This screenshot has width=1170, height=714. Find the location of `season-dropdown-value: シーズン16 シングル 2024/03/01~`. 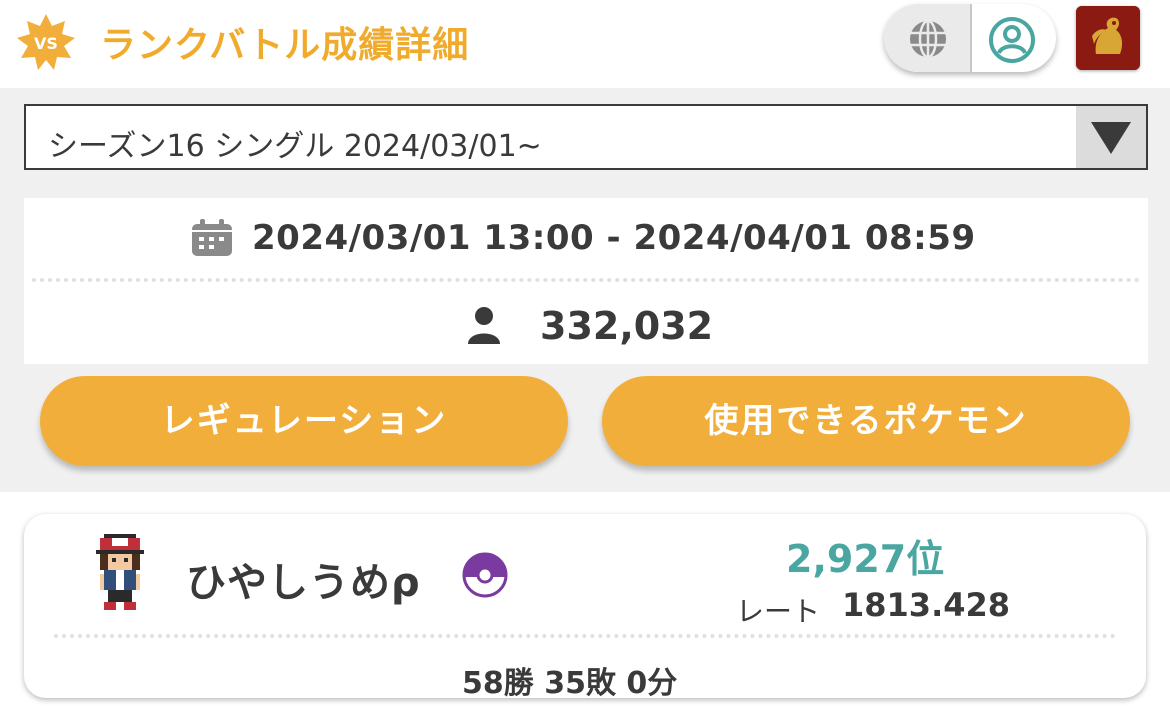

season-dropdown-value: シーズン16 シングル 2024/03/01~ is located at coordinates (295, 146).